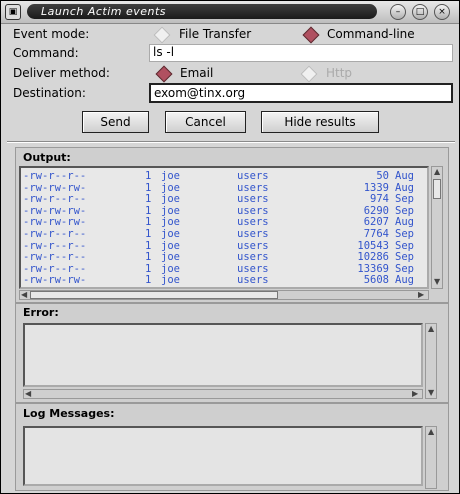 The height and width of the screenshot is (494, 460). Describe the element at coordinates (320, 122) in the screenshot. I see `hide-results-button: Hide results` at that location.